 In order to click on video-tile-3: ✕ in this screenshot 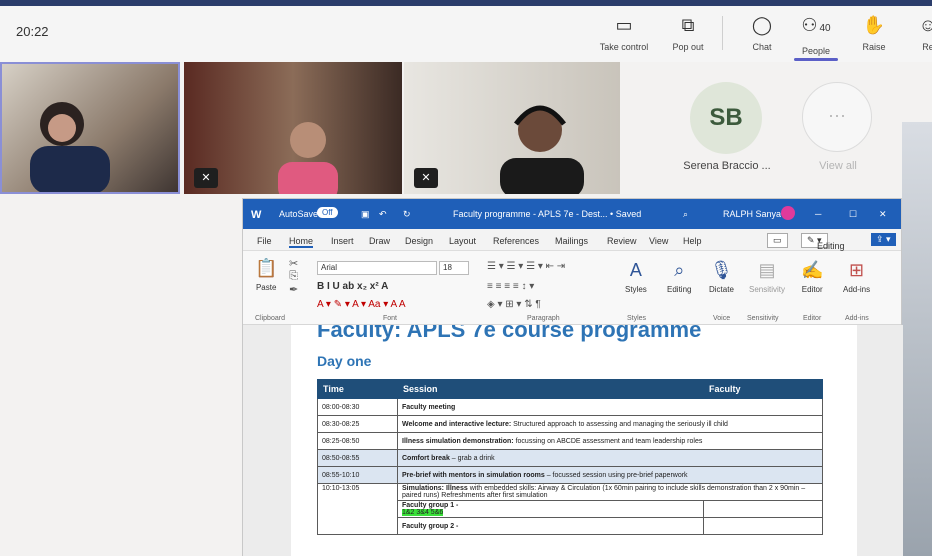, I will do `click(512, 128)`.